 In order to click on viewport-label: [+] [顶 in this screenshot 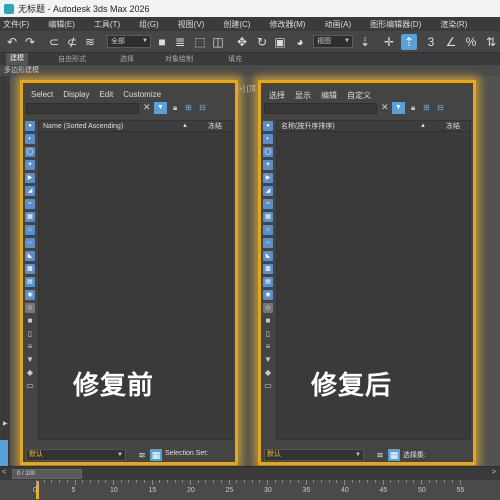, I will do `click(246, 89)`.